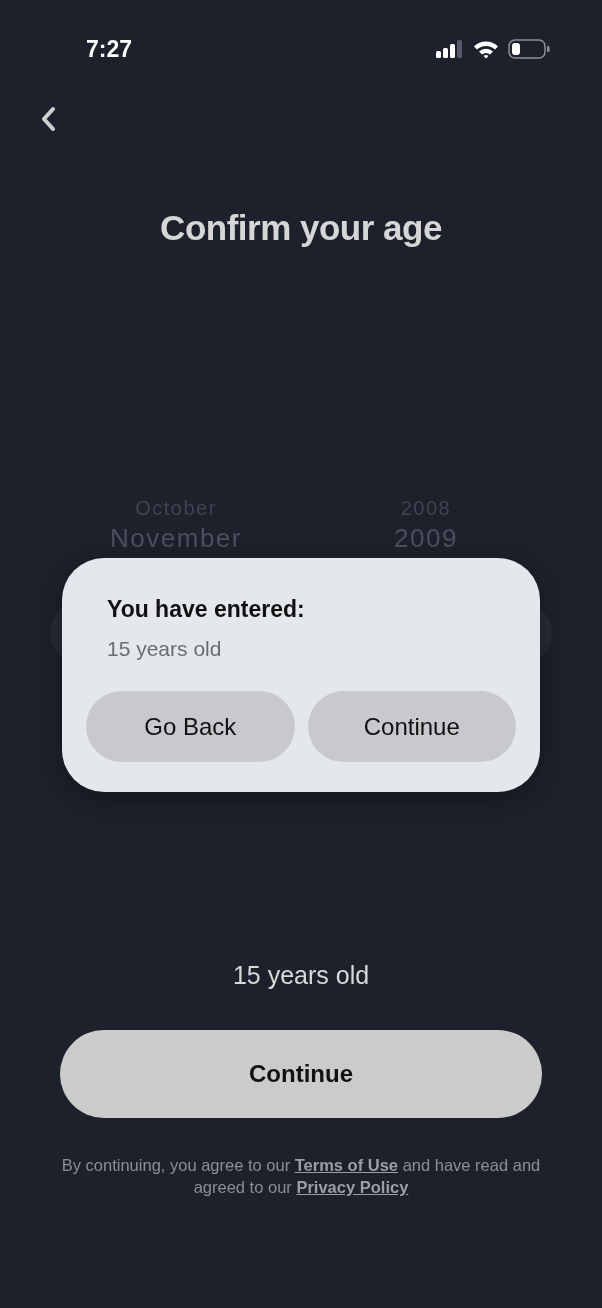 This screenshot has width=602, height=1308. What do you see at coordinates (301, 1074) in the screenshot?
I see `continue-button: Continue` at bounding box center [301, 1074].